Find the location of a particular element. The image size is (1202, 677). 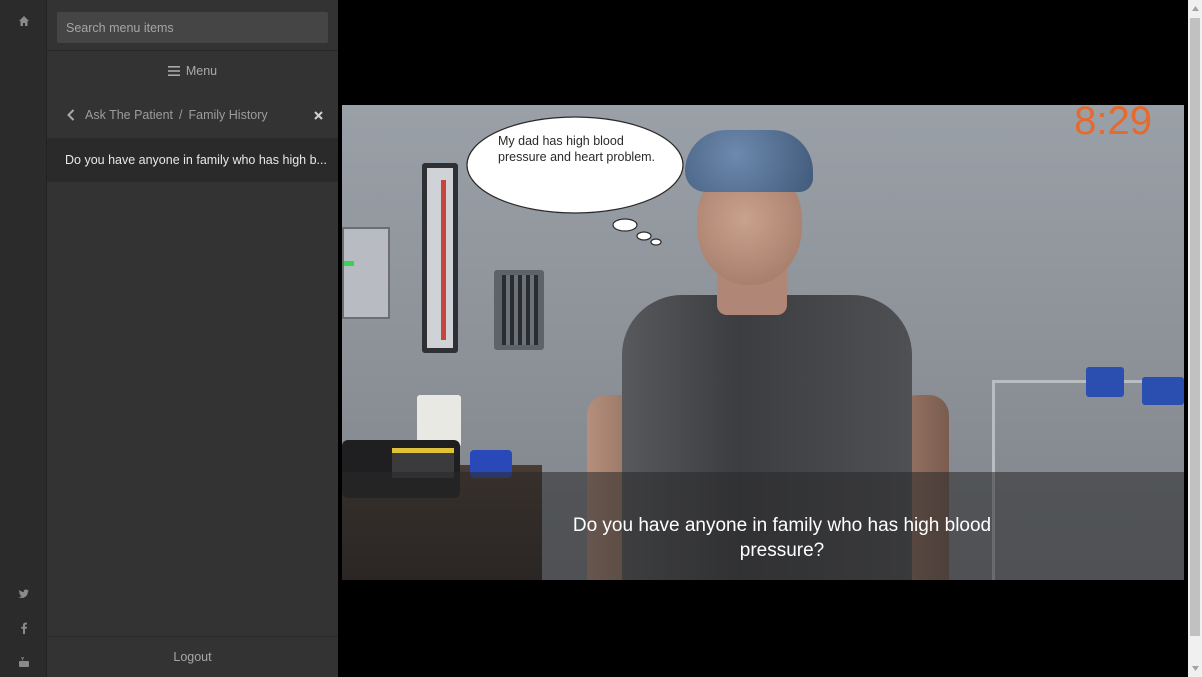

youtube-button is located at coordinates (23, 662).